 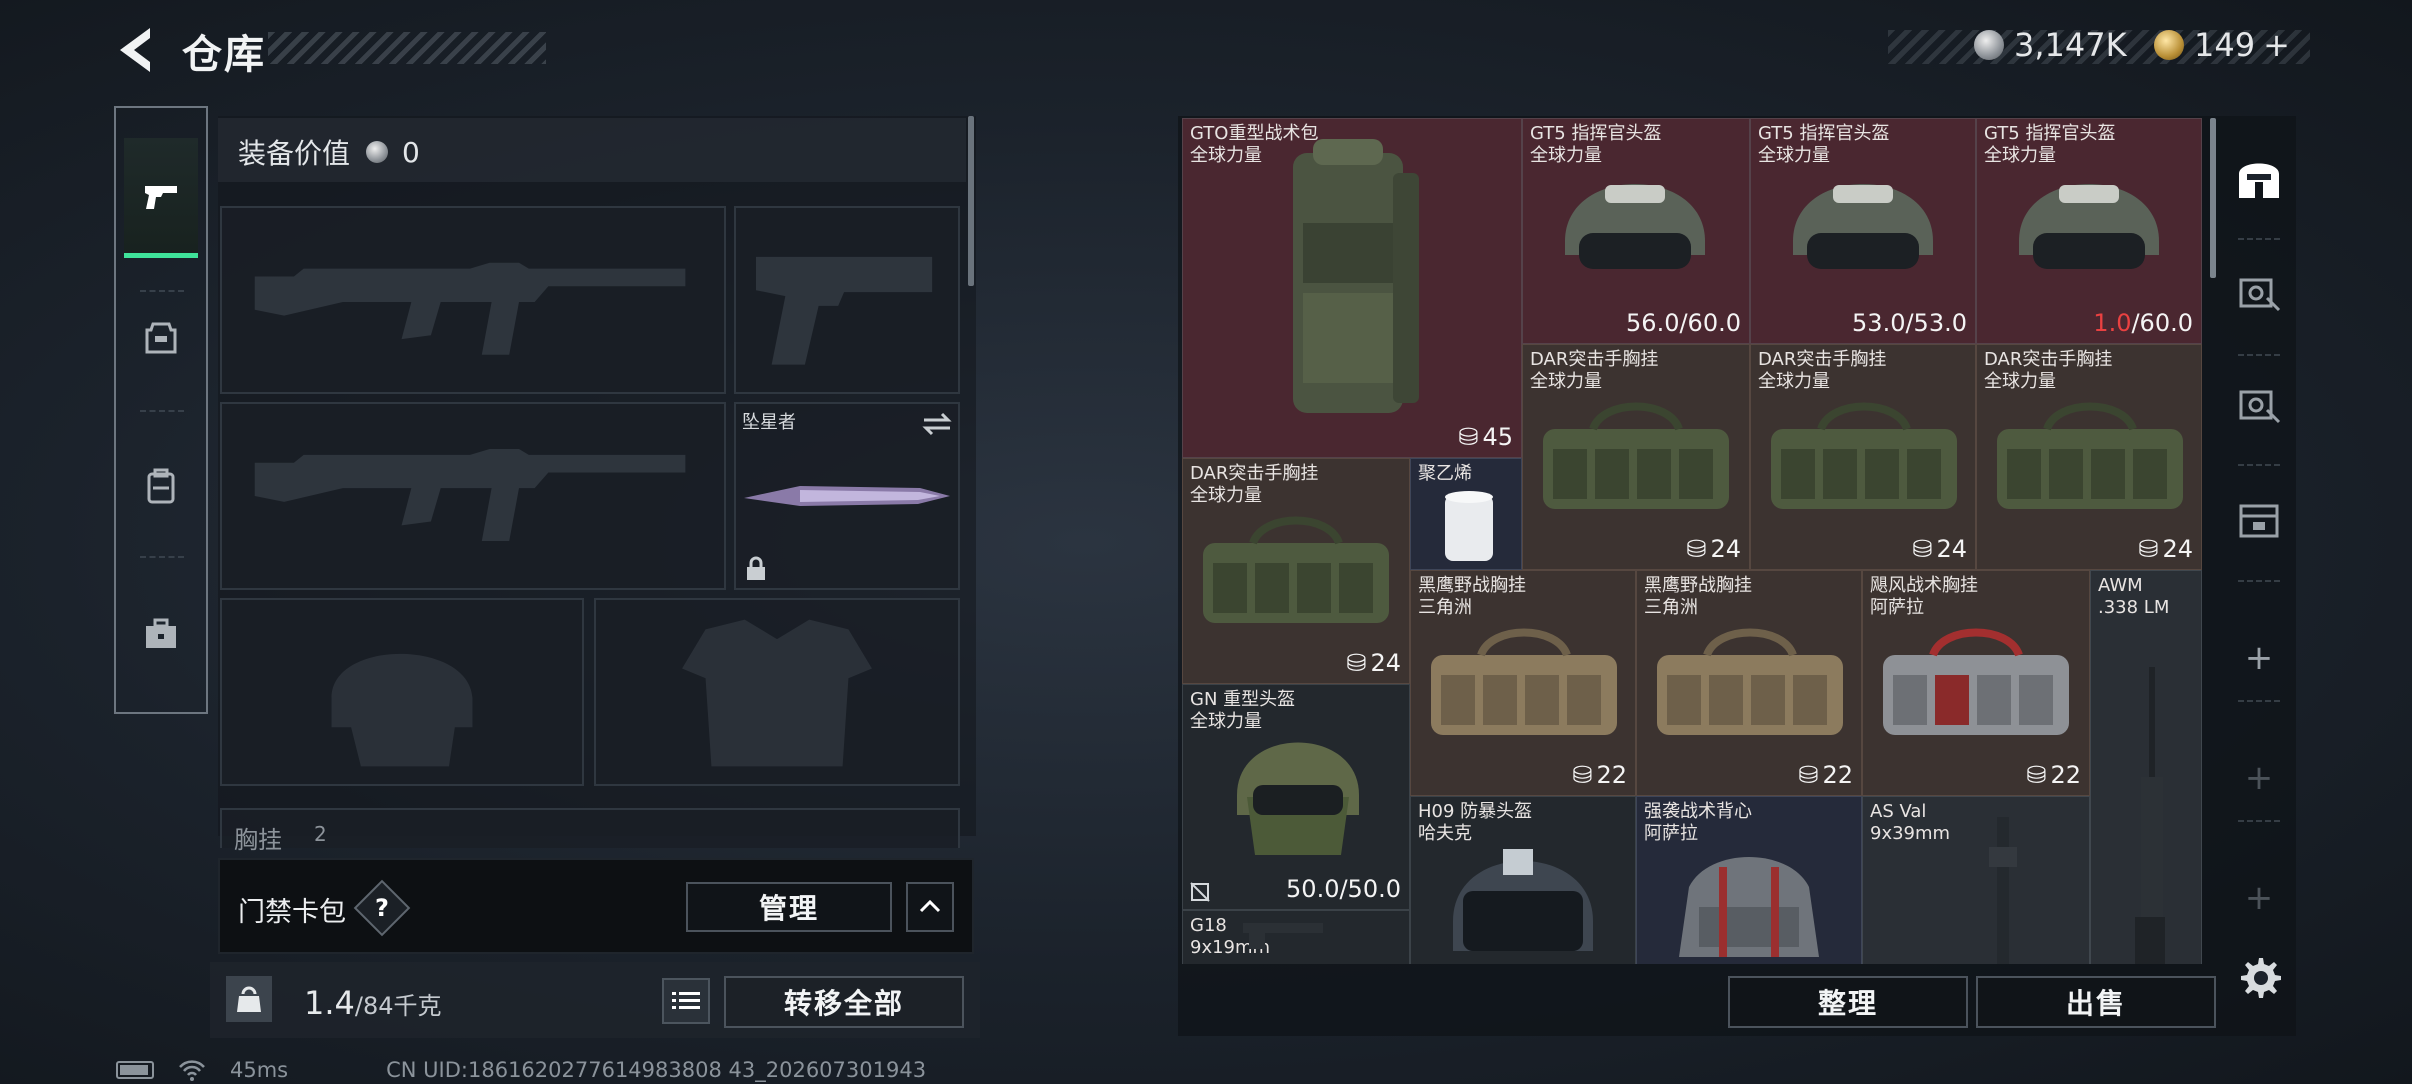 I want to click on item-dar-rig-2: DAR突击手胸挂 全球力量 ⛁ 24, so click(x=1863, y=457).